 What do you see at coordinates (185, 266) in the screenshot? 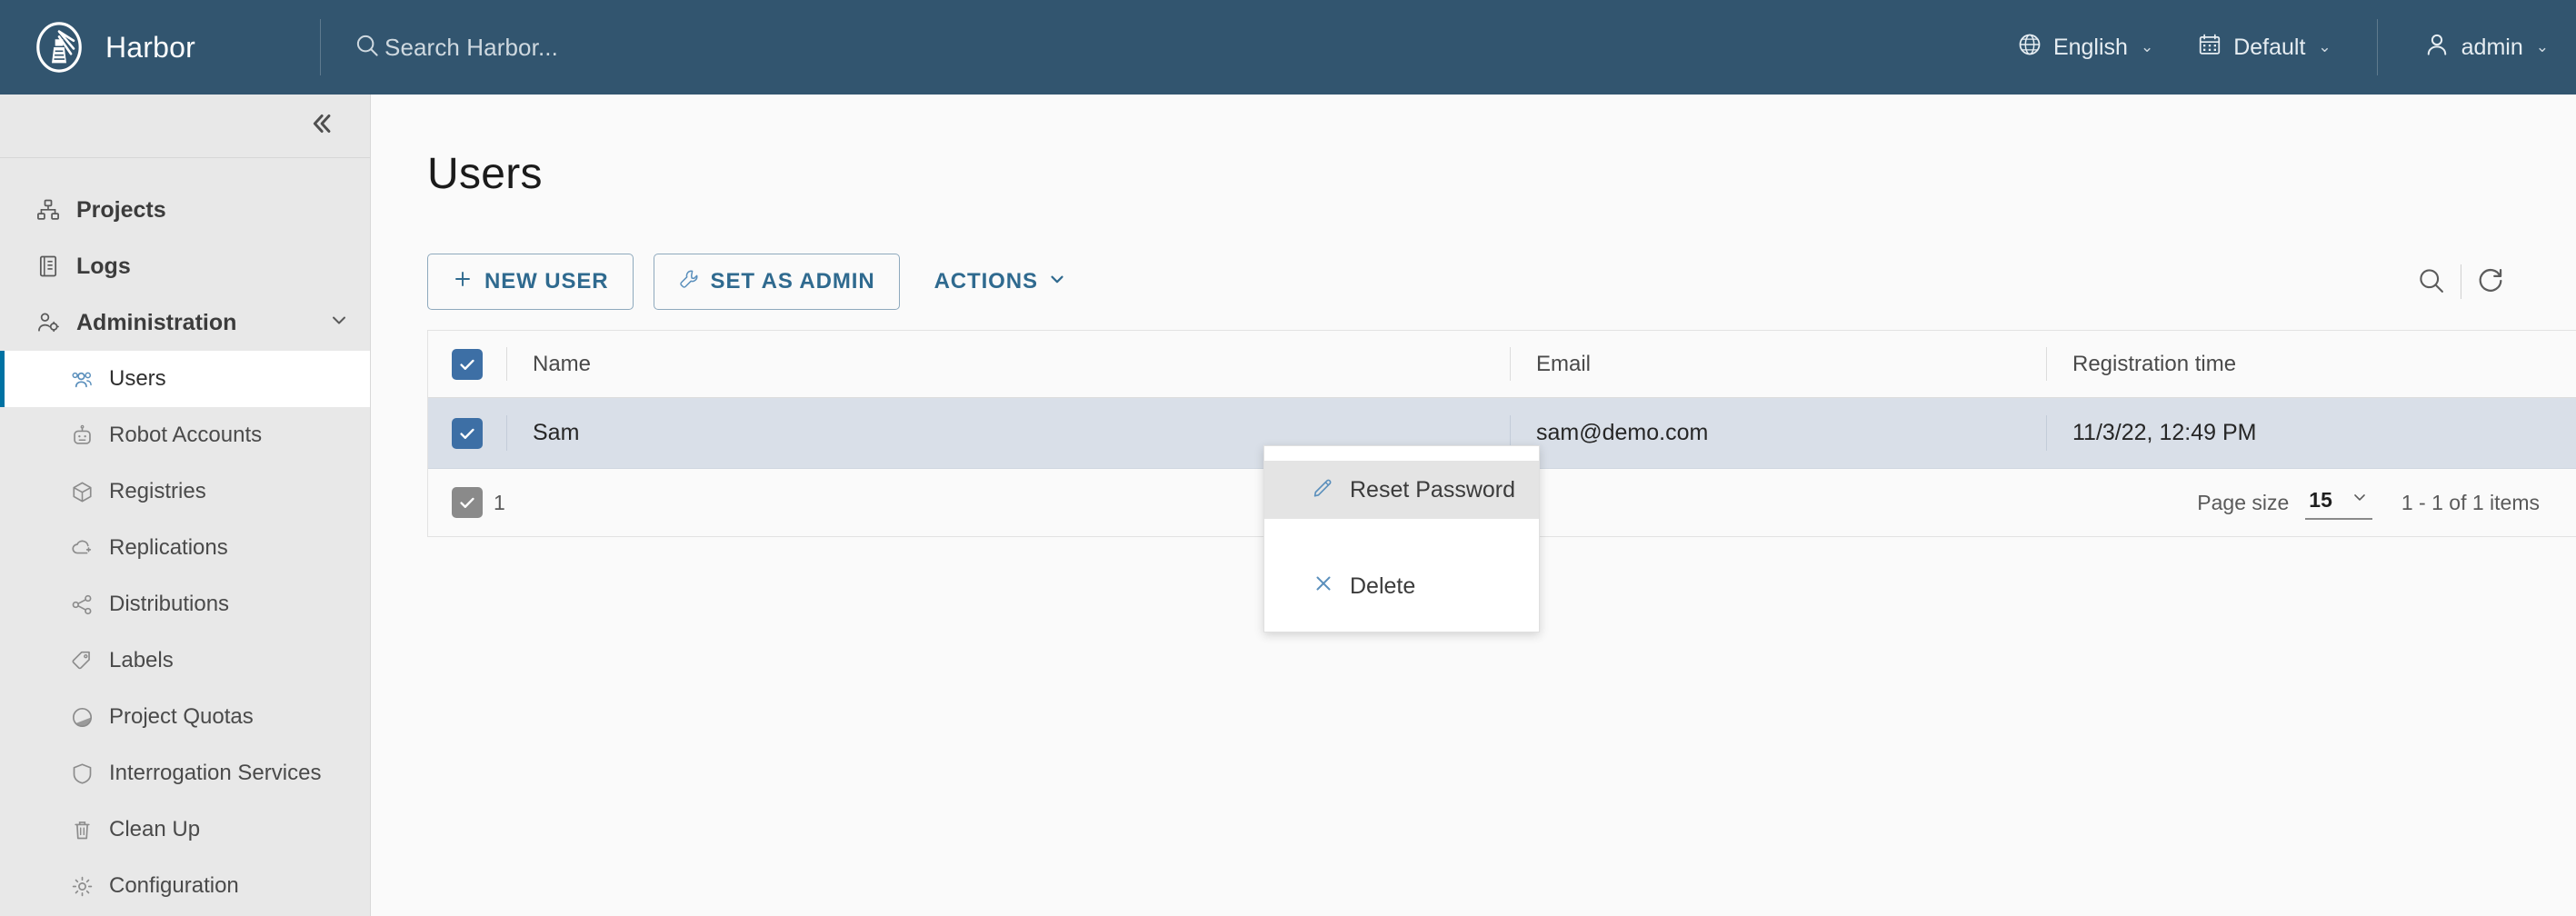
I see `sidebar-item-logs: Logs` at bounding box center [185, 266].